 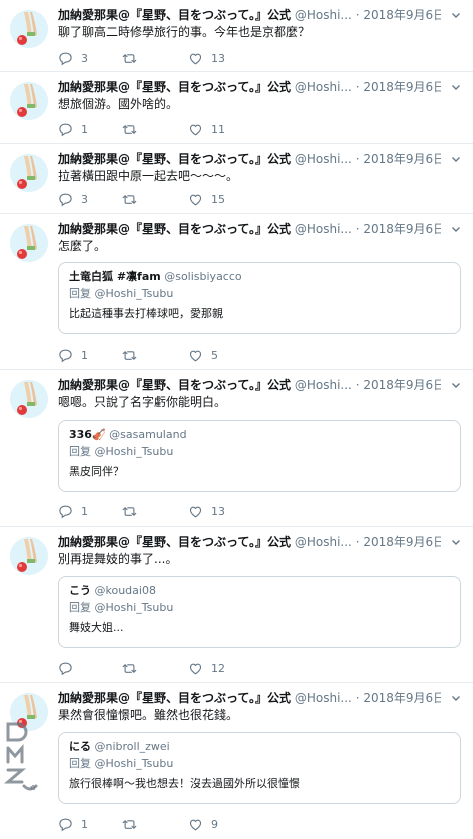 What do you see at coordinates (203, 355) in the screenshot?
I see `like-button: 5` at bounding box center [203, 355].